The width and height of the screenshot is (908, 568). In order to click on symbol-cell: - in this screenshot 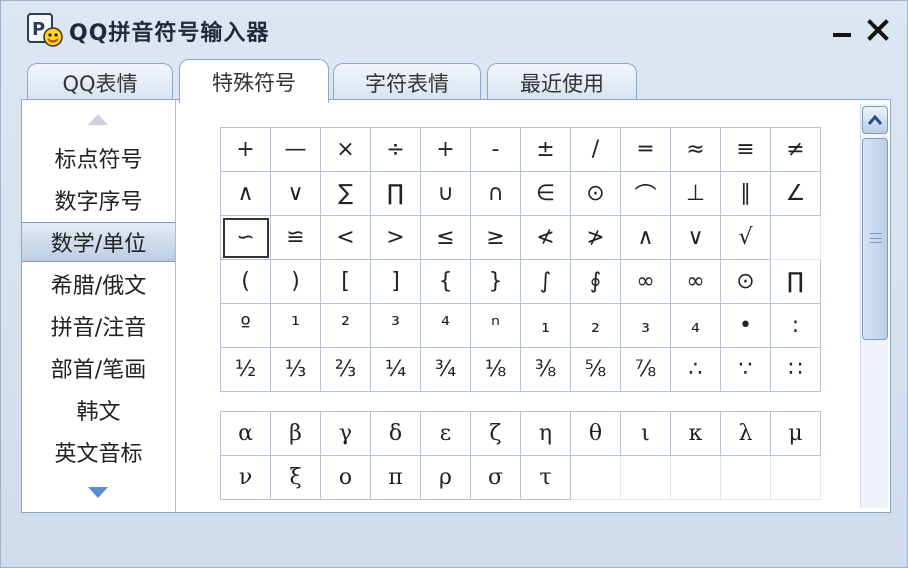, I will do `click(495, 149)`.